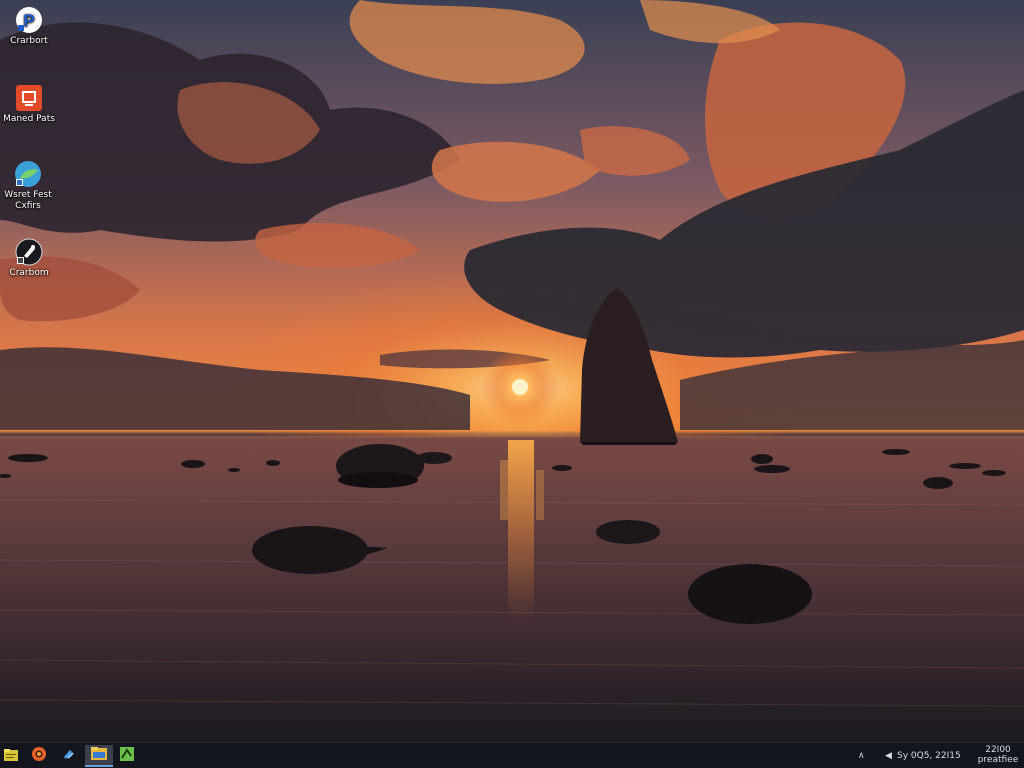  I want to click on browser-icon, so click(39, 756).